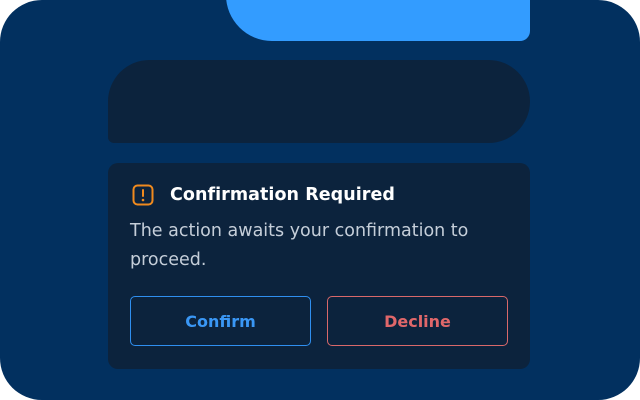 The image size is (640, 400). I want to click on decline-button: Decline, so click(417, 321).